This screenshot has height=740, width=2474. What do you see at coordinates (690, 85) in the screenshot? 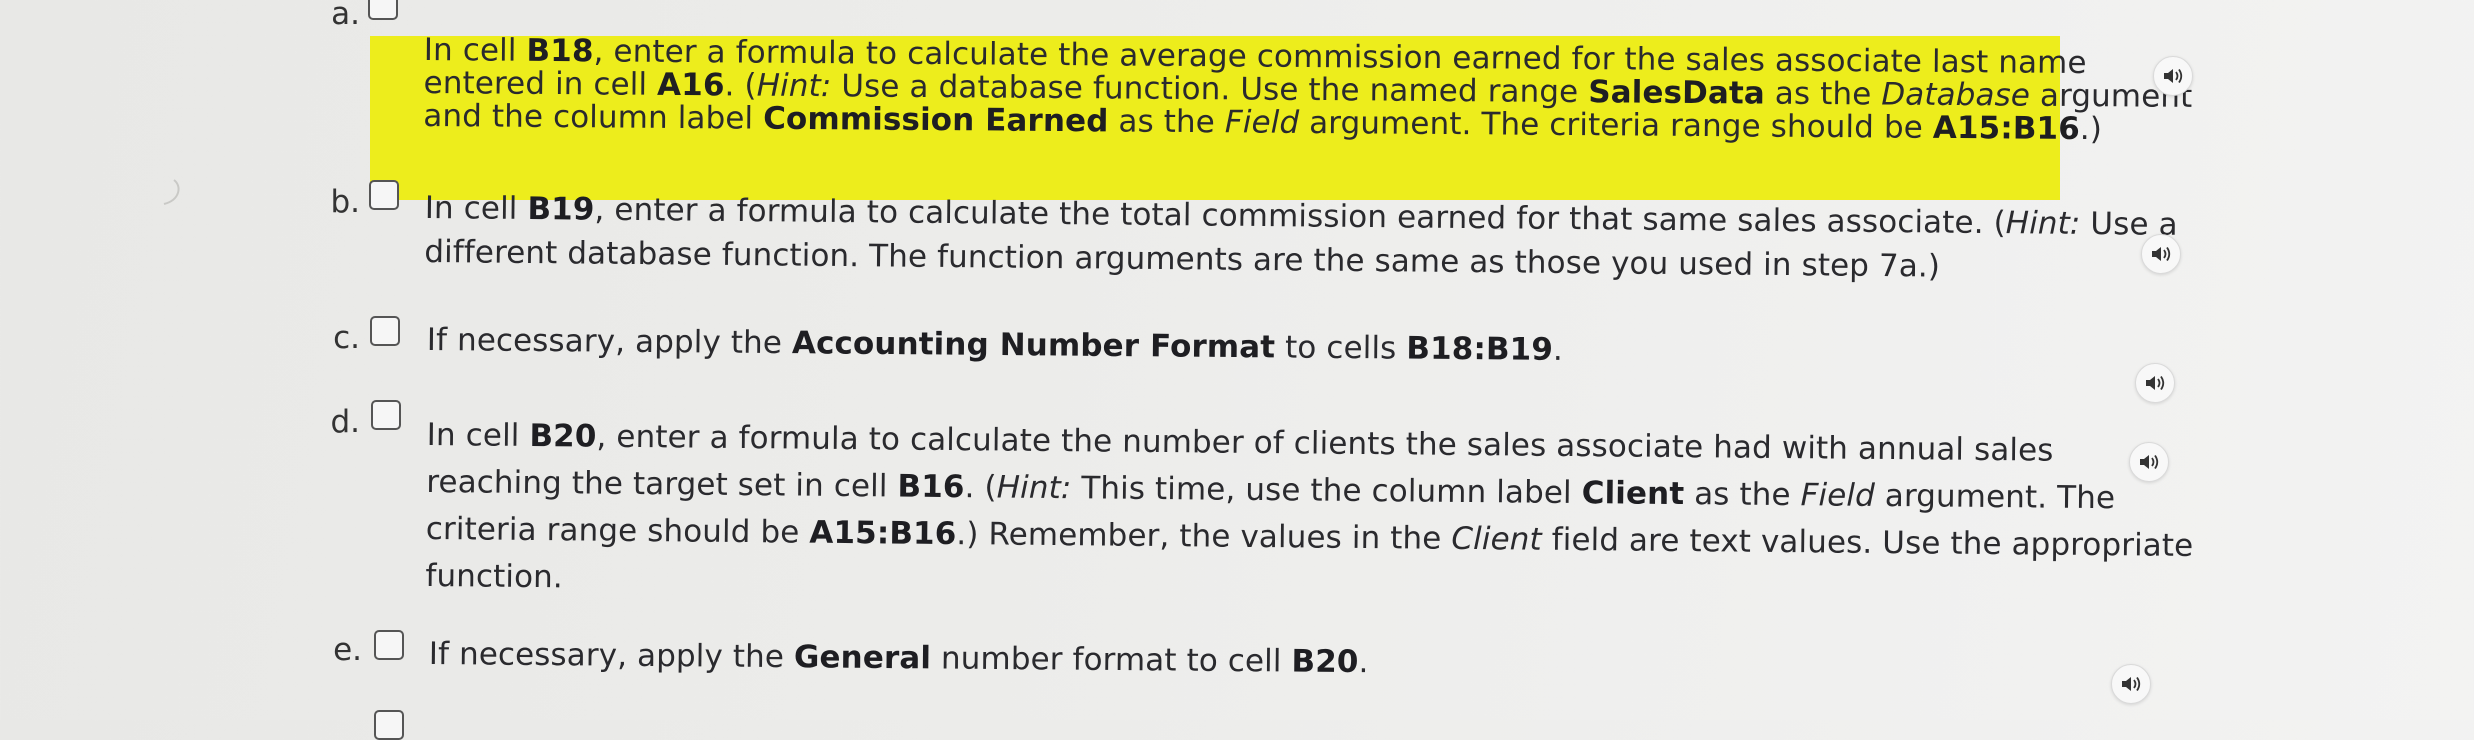
I see `bold-text: A16` at bounding box center [690, 85].